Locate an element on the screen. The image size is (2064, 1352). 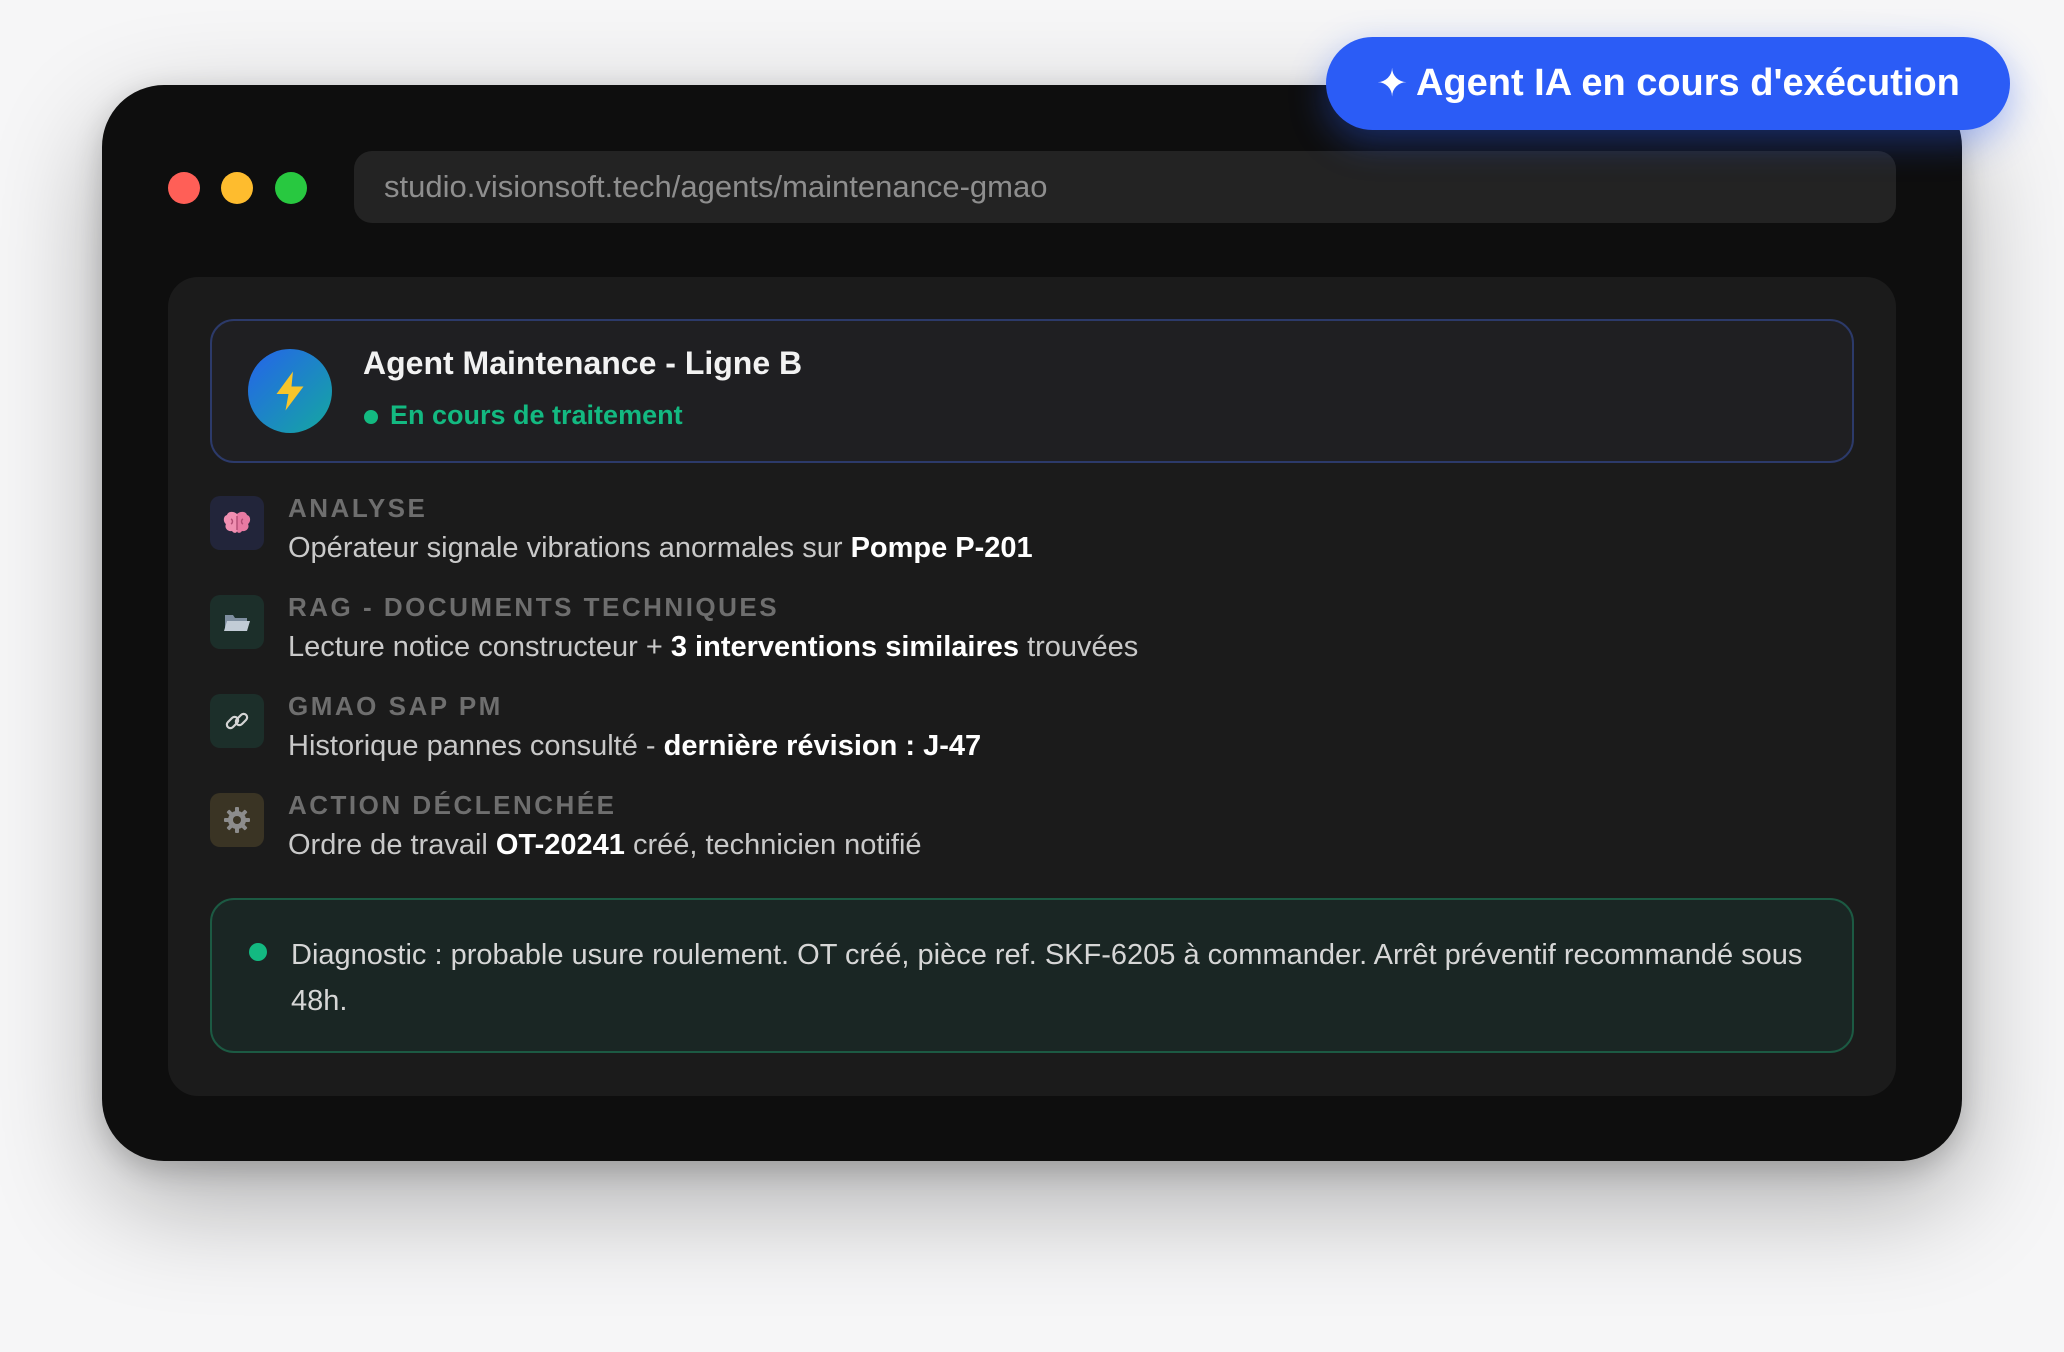
step-gmao-icon-box is located at coordinates (237, 721).